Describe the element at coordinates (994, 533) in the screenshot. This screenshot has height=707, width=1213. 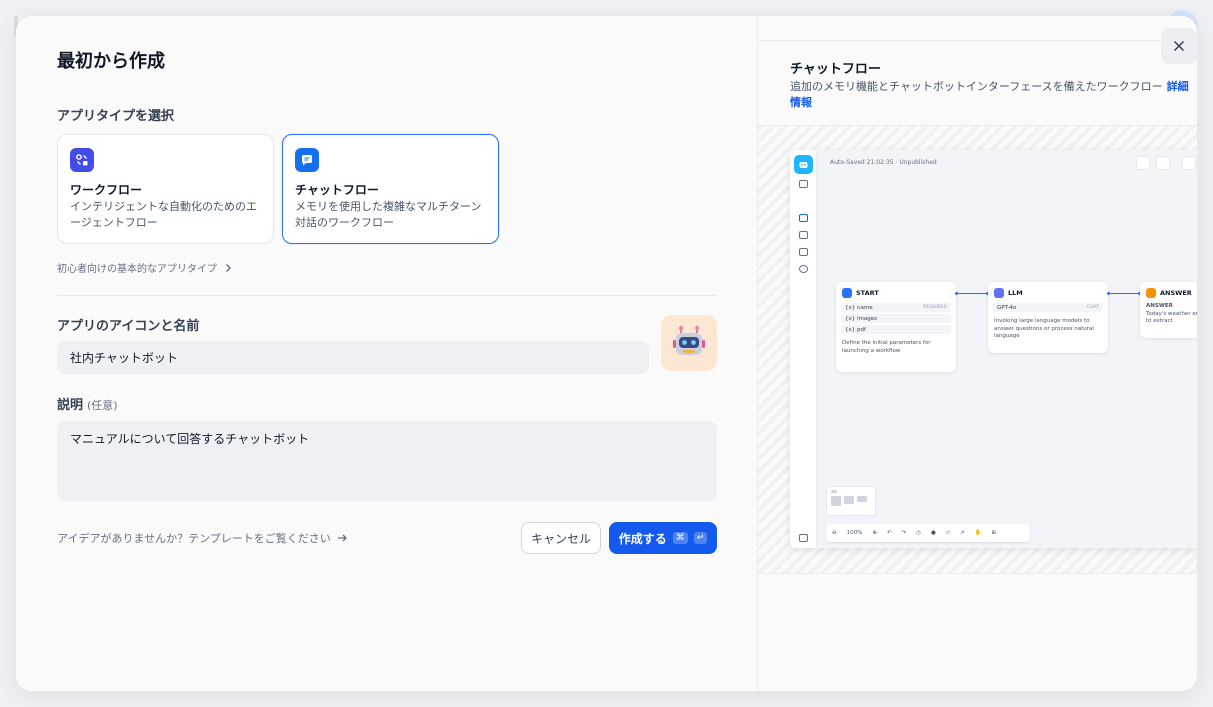
I see `organize-icon: ⊞` at that location.